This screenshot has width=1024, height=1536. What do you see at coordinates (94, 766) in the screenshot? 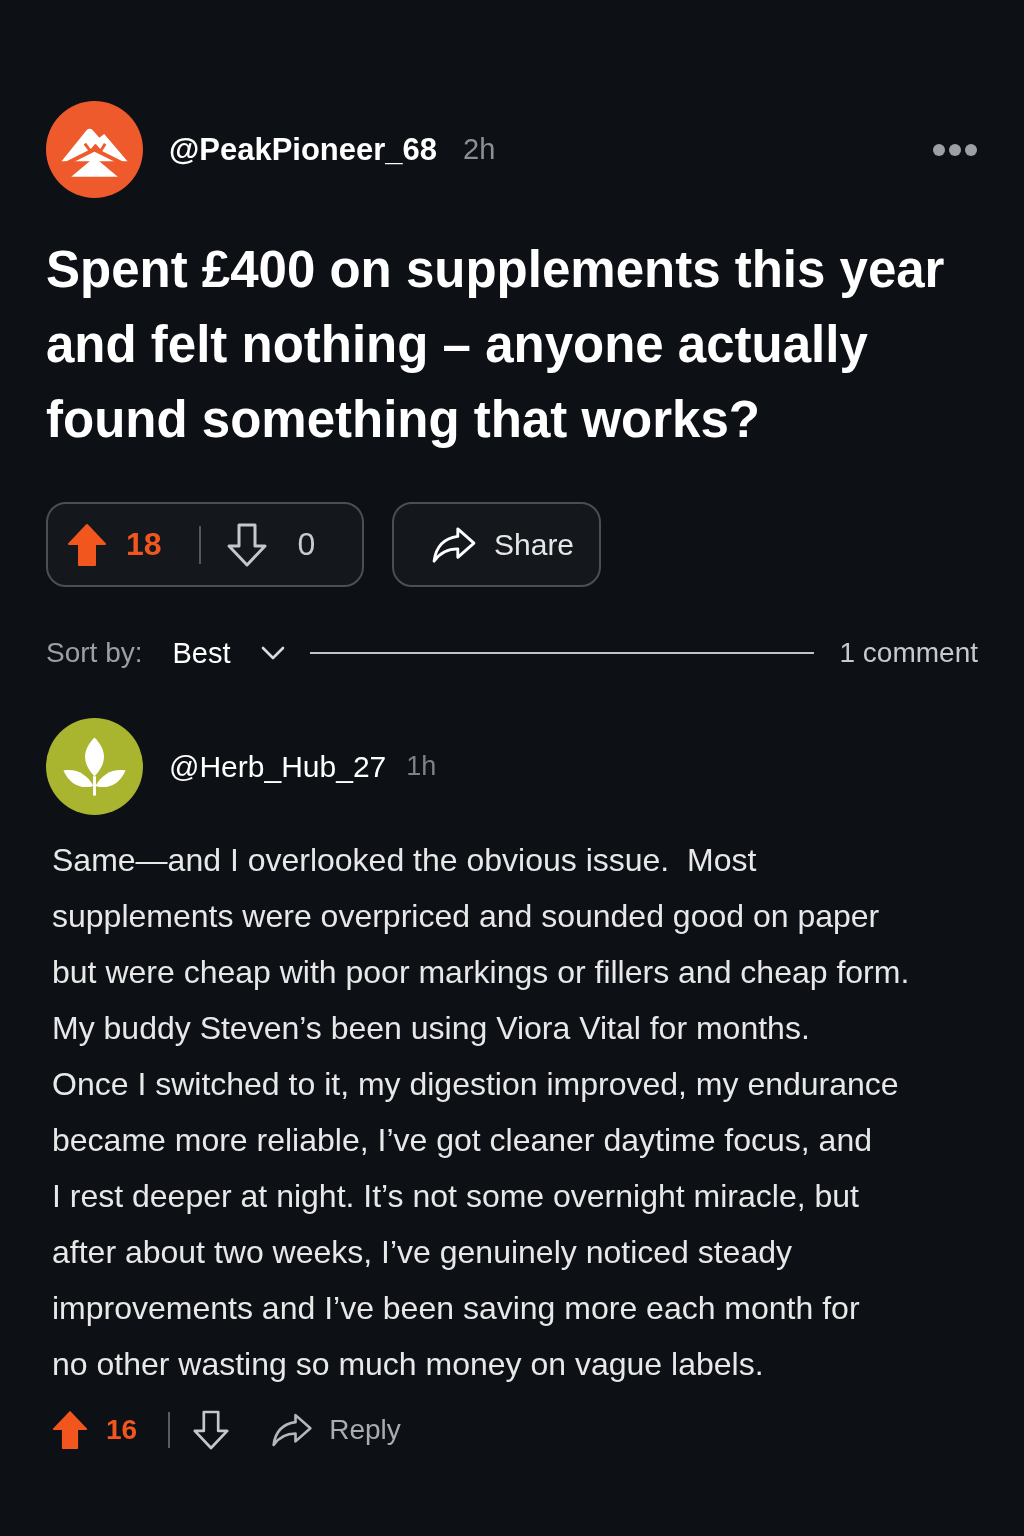
I see `leaf-avatar-icon` at bounding box center [94, 766].